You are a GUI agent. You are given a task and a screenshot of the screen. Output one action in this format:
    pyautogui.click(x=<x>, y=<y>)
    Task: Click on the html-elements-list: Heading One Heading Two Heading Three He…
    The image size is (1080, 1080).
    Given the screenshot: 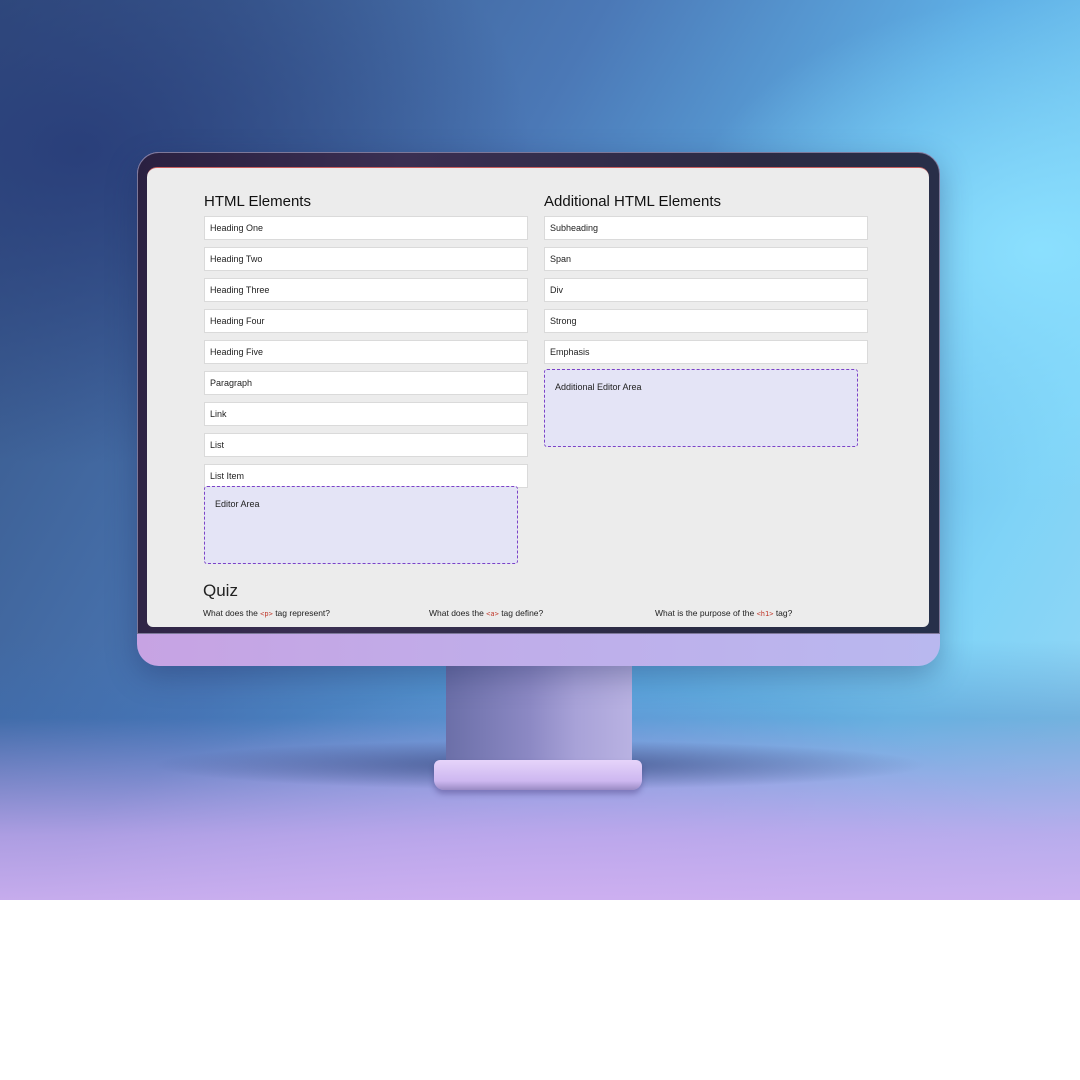 What is the action you would take?
    pyautogui.click(x=366, y=352)
    